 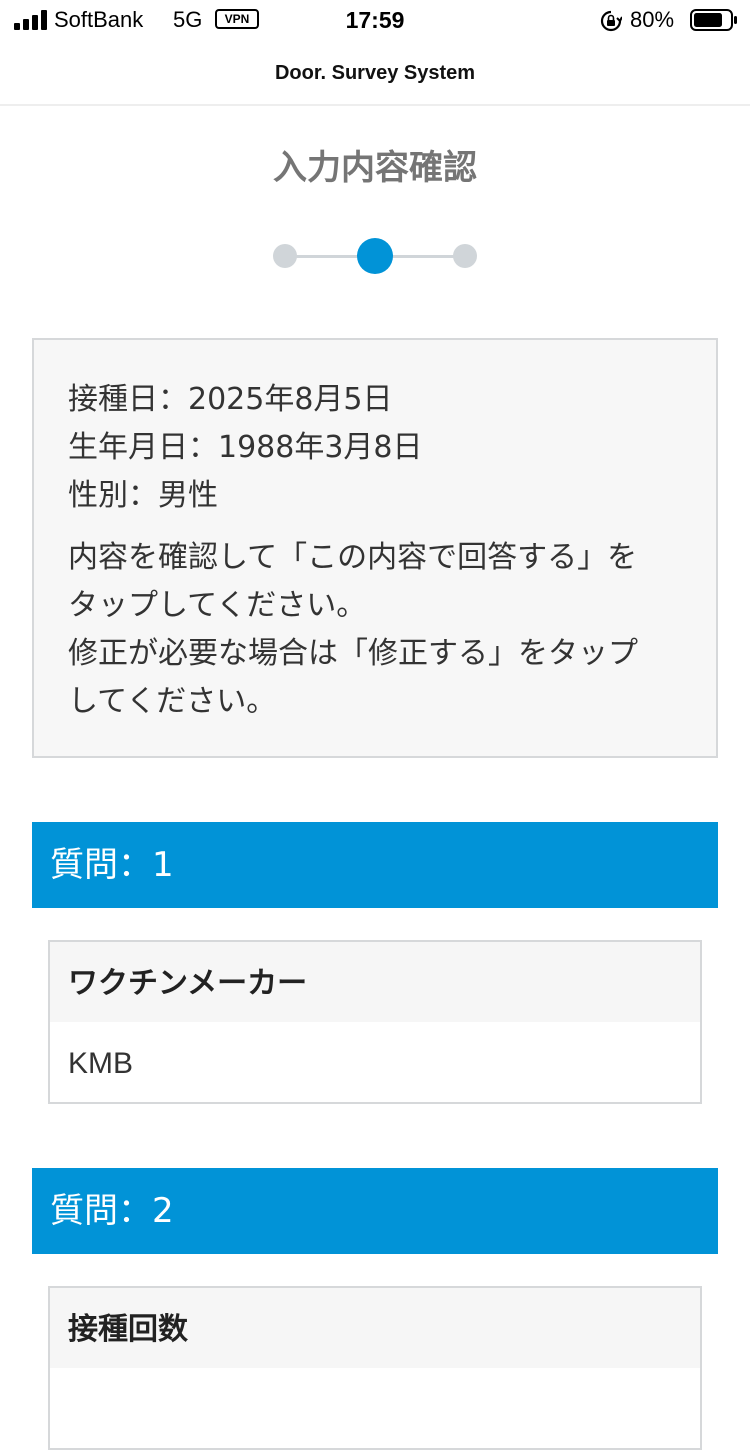 What do you see at coordinates (188, 19) in the screenshot?
I see `network-type: 5G` at bounding box center [188, 19].